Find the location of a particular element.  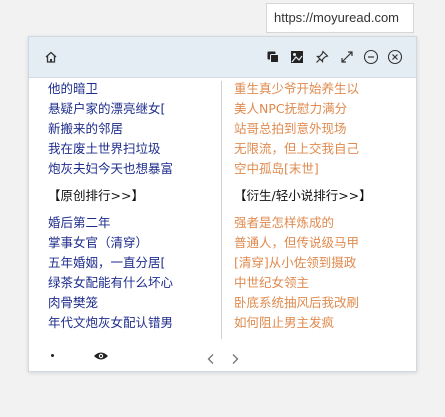

list-item: 他的暗卫 is located at coordinates (133, 89).